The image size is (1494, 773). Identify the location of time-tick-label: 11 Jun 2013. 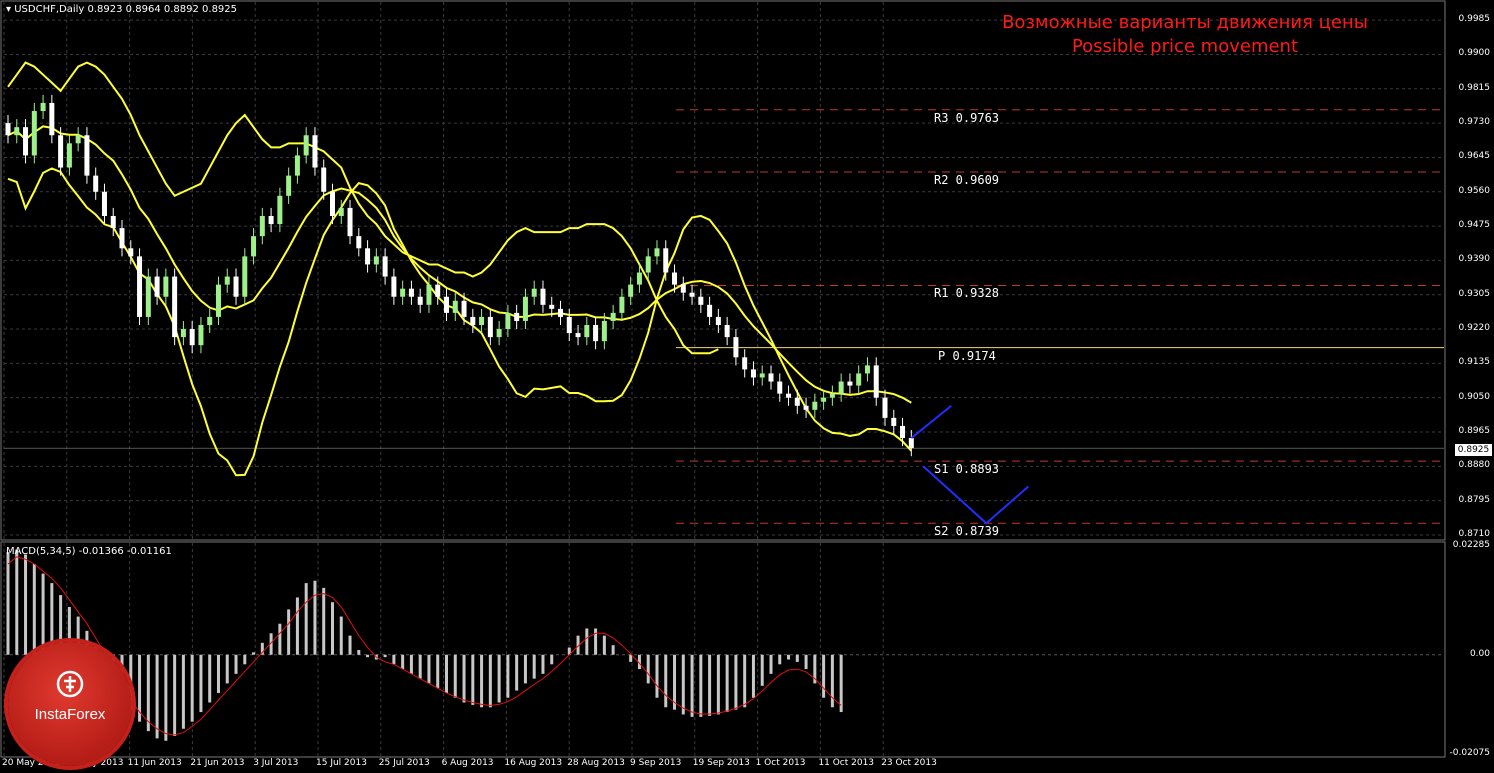
(154, 763).